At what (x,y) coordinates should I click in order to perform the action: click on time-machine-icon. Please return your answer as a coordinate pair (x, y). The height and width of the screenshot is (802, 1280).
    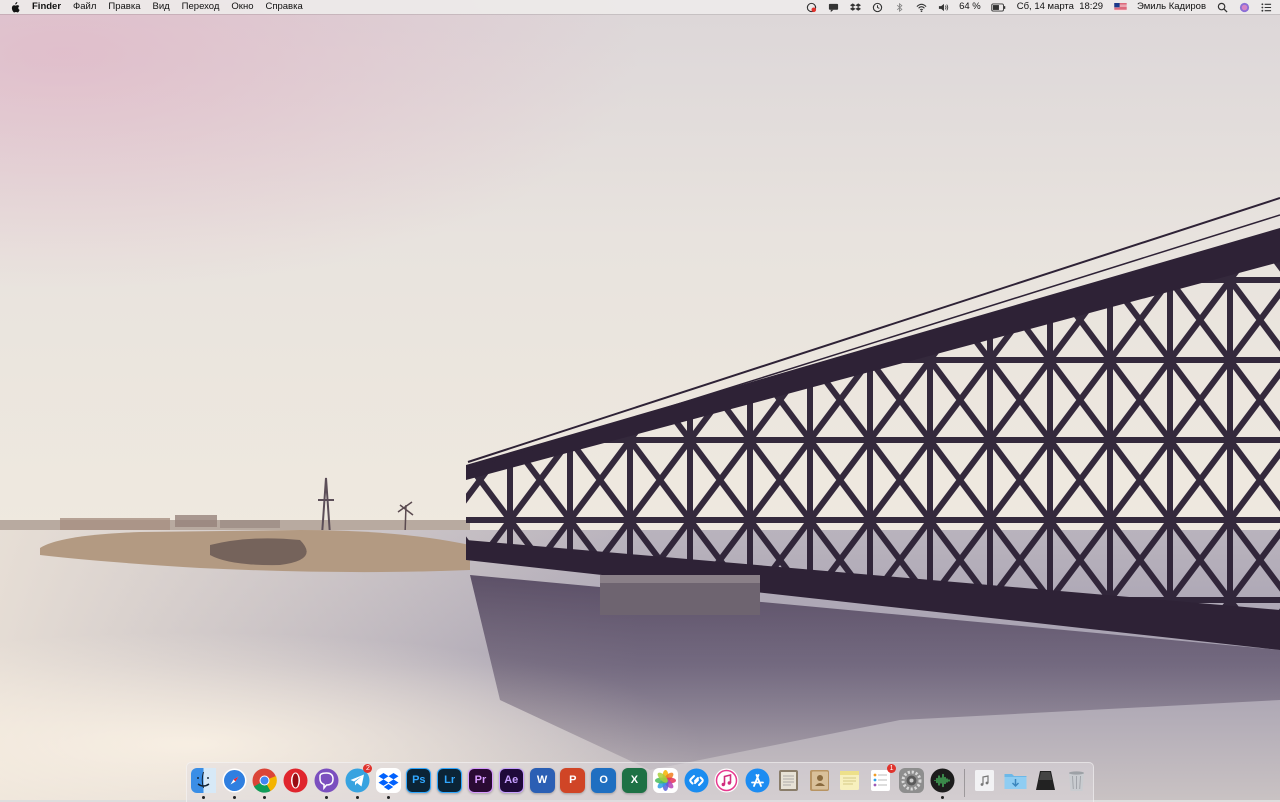
    Looking at the image, I should click on (877, 7).